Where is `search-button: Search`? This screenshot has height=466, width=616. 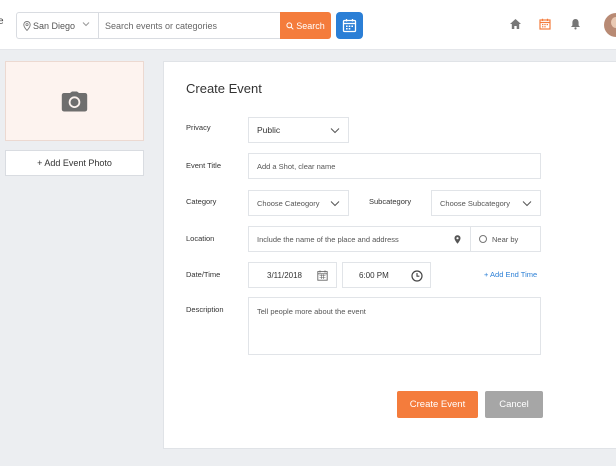
search-button: Search is located at coordinates (305, 25).